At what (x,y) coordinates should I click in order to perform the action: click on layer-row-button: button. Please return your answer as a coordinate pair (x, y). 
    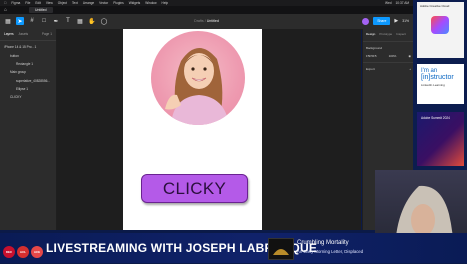
    Looking at the image, I should click on (28, 55).